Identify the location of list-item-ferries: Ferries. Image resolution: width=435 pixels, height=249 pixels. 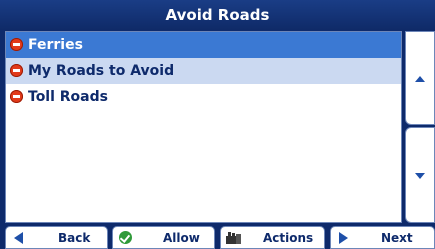
(203, 45).